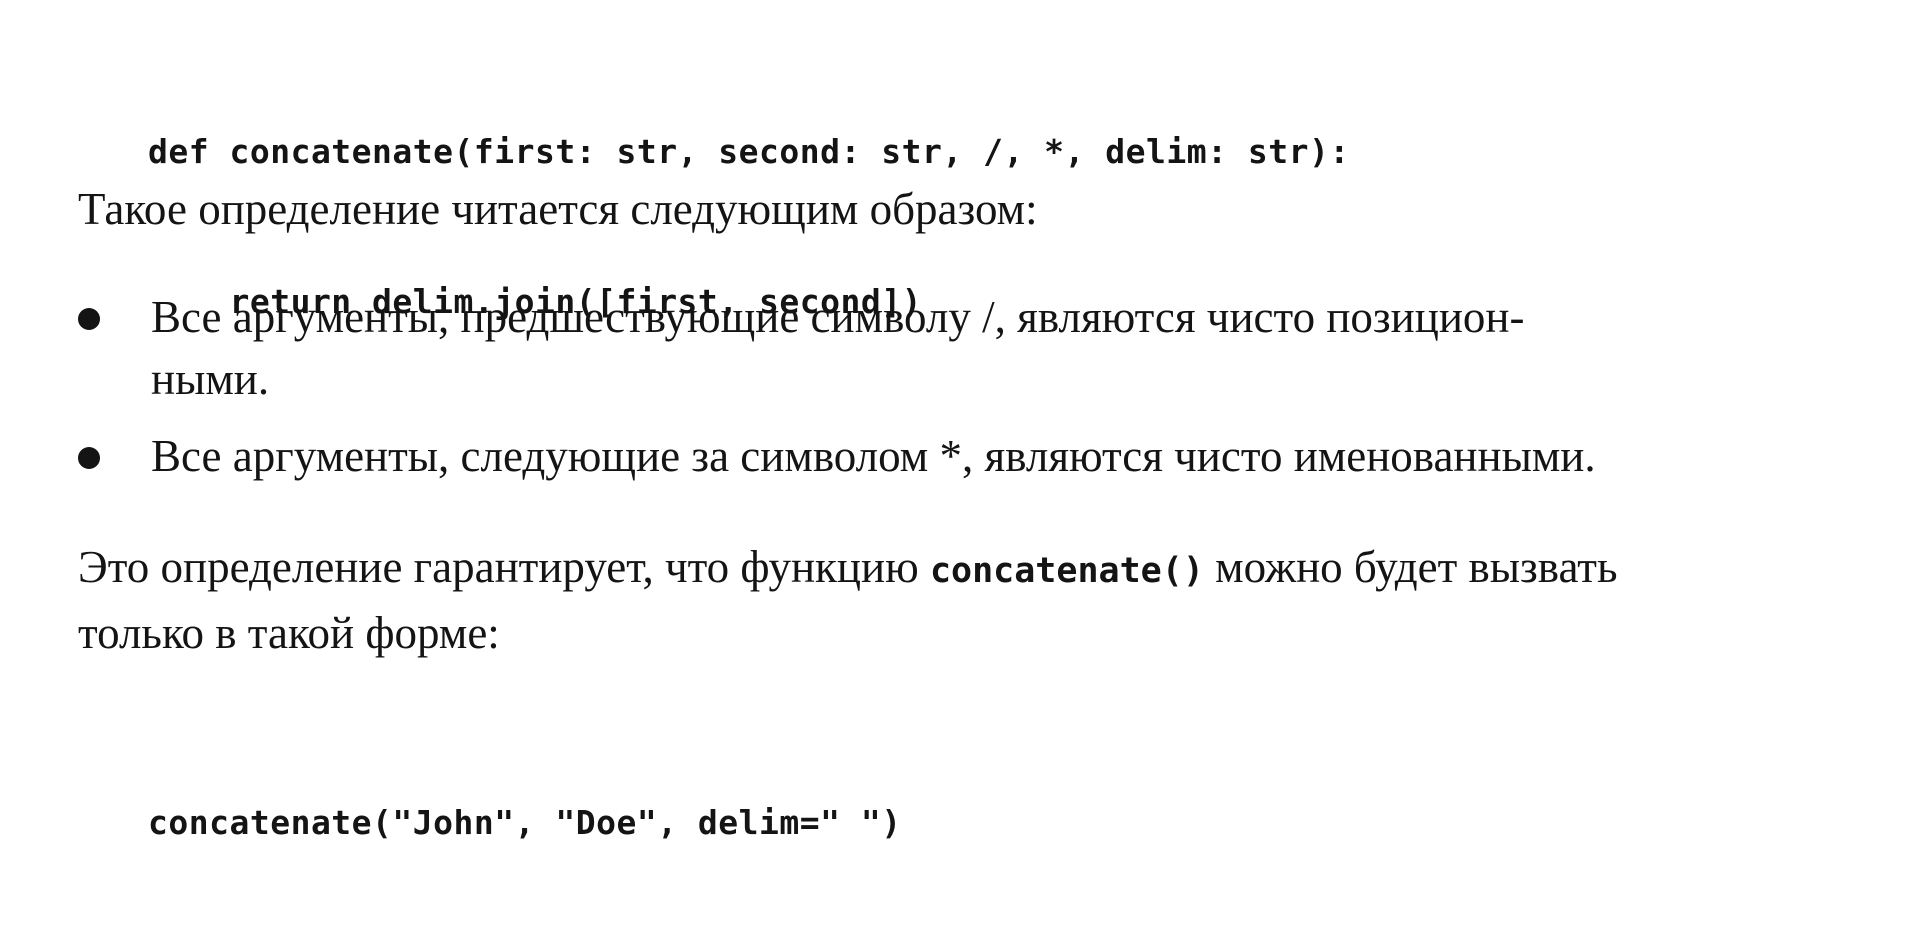 This screenshot has width=1925, height=948. I want to click on paragraph-text: Это определение гарантирует, что функцию, so click(504, 567).